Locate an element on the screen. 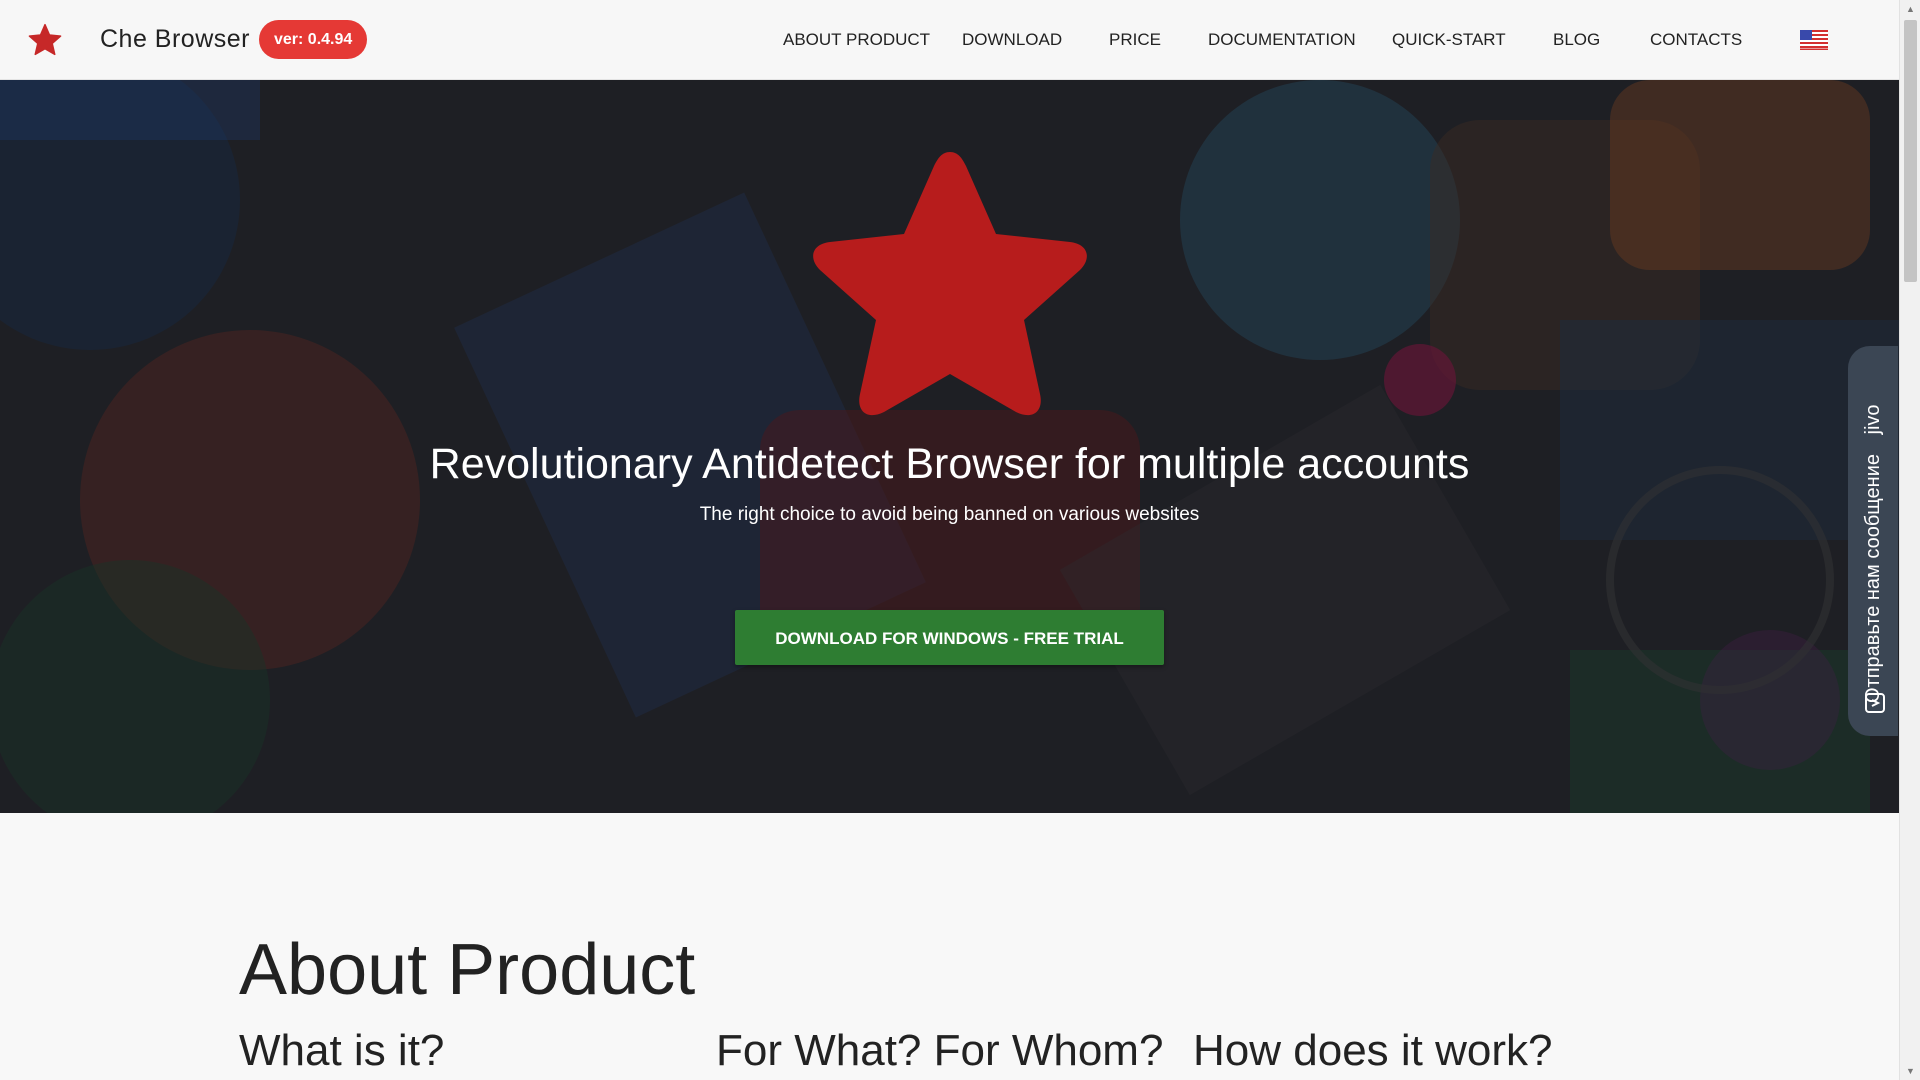 The image size is (1920, 1080). download-windows-button: DOWNLOAD FOR WINDOWS - FREE TRIAL is located at coordinates (949, 637).